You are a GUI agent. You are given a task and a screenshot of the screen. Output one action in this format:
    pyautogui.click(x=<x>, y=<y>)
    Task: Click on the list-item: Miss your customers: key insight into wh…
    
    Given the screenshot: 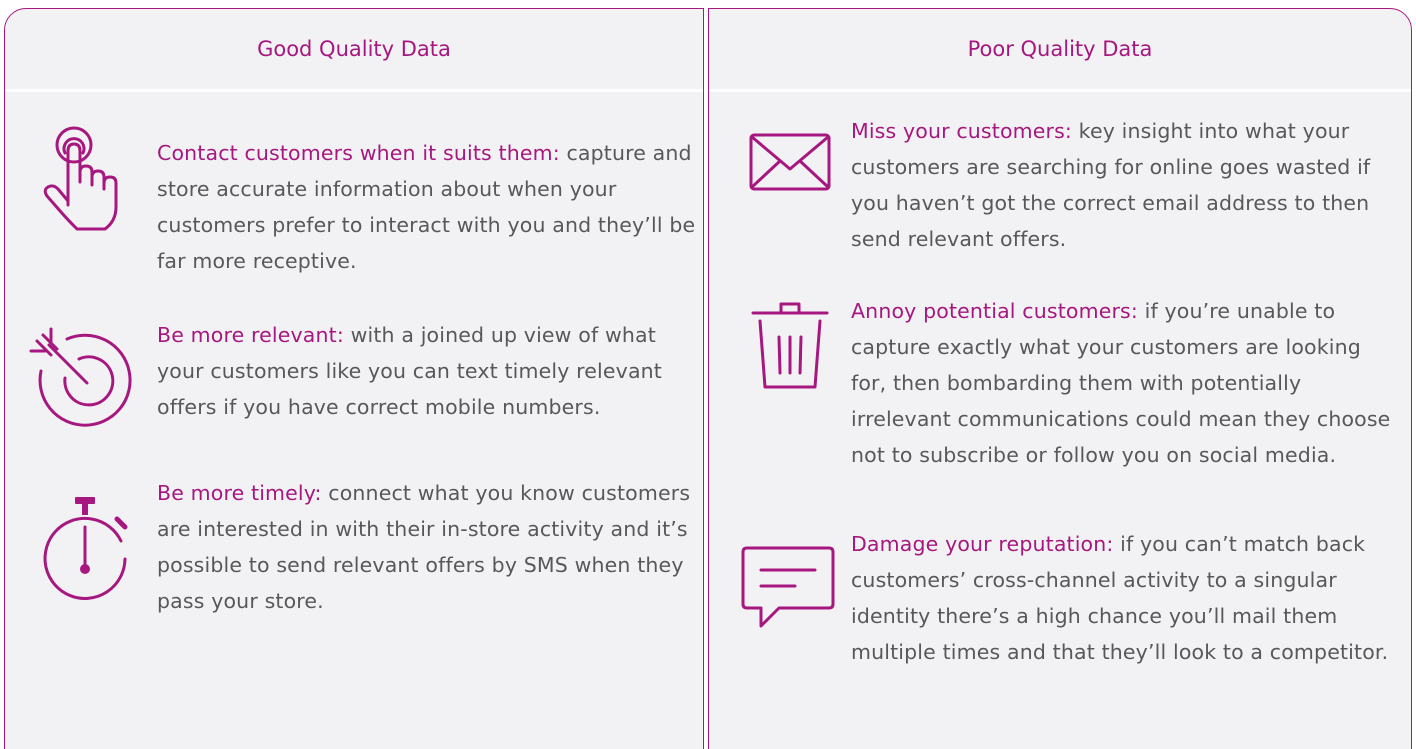 What is the action you would take?
    pyautogui.click(x=1061, y=204)
    